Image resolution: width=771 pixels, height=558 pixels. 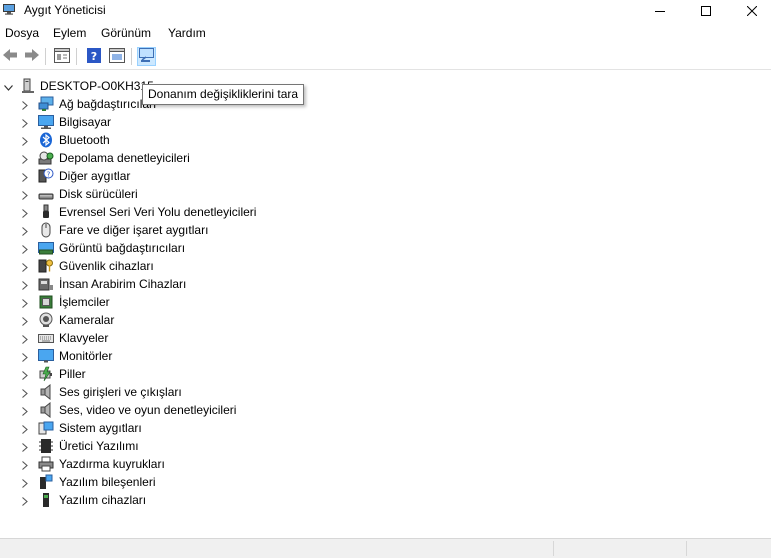 I want to click on scan-hardware-tooltip: Donanım değişikliklerini tara, so click(x=223, y=94).